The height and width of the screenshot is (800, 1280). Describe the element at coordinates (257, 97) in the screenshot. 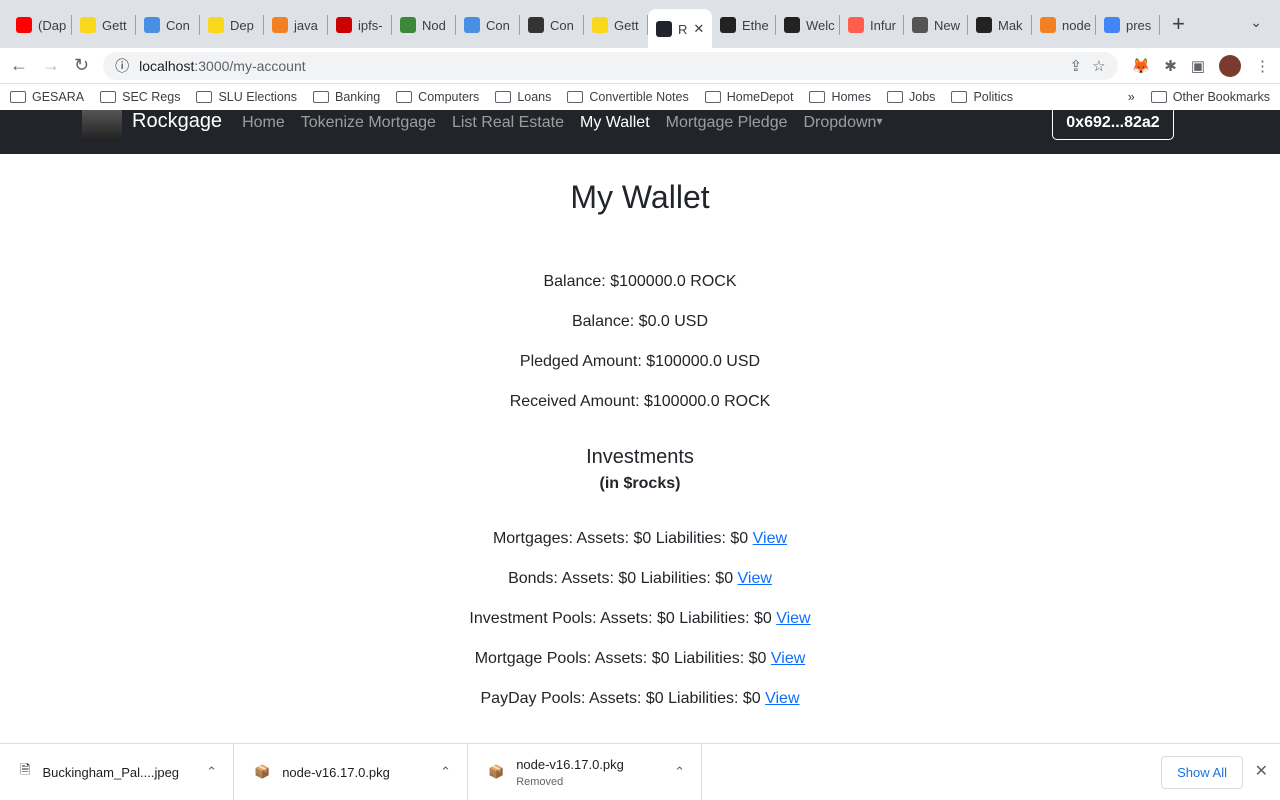

I see `bookmark-label: SLU Elections` at that location.